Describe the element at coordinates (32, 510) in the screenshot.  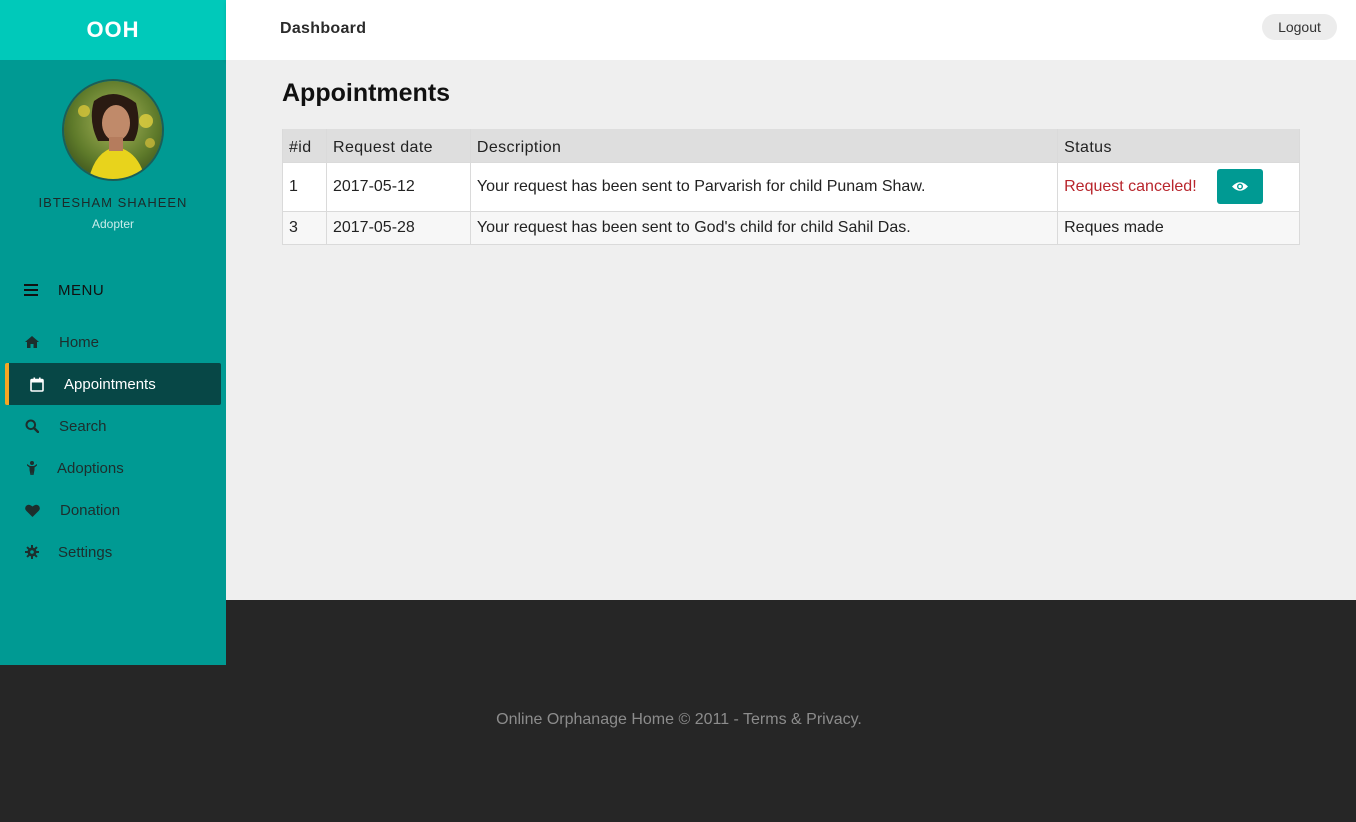
I see `heart-icon` at that location.